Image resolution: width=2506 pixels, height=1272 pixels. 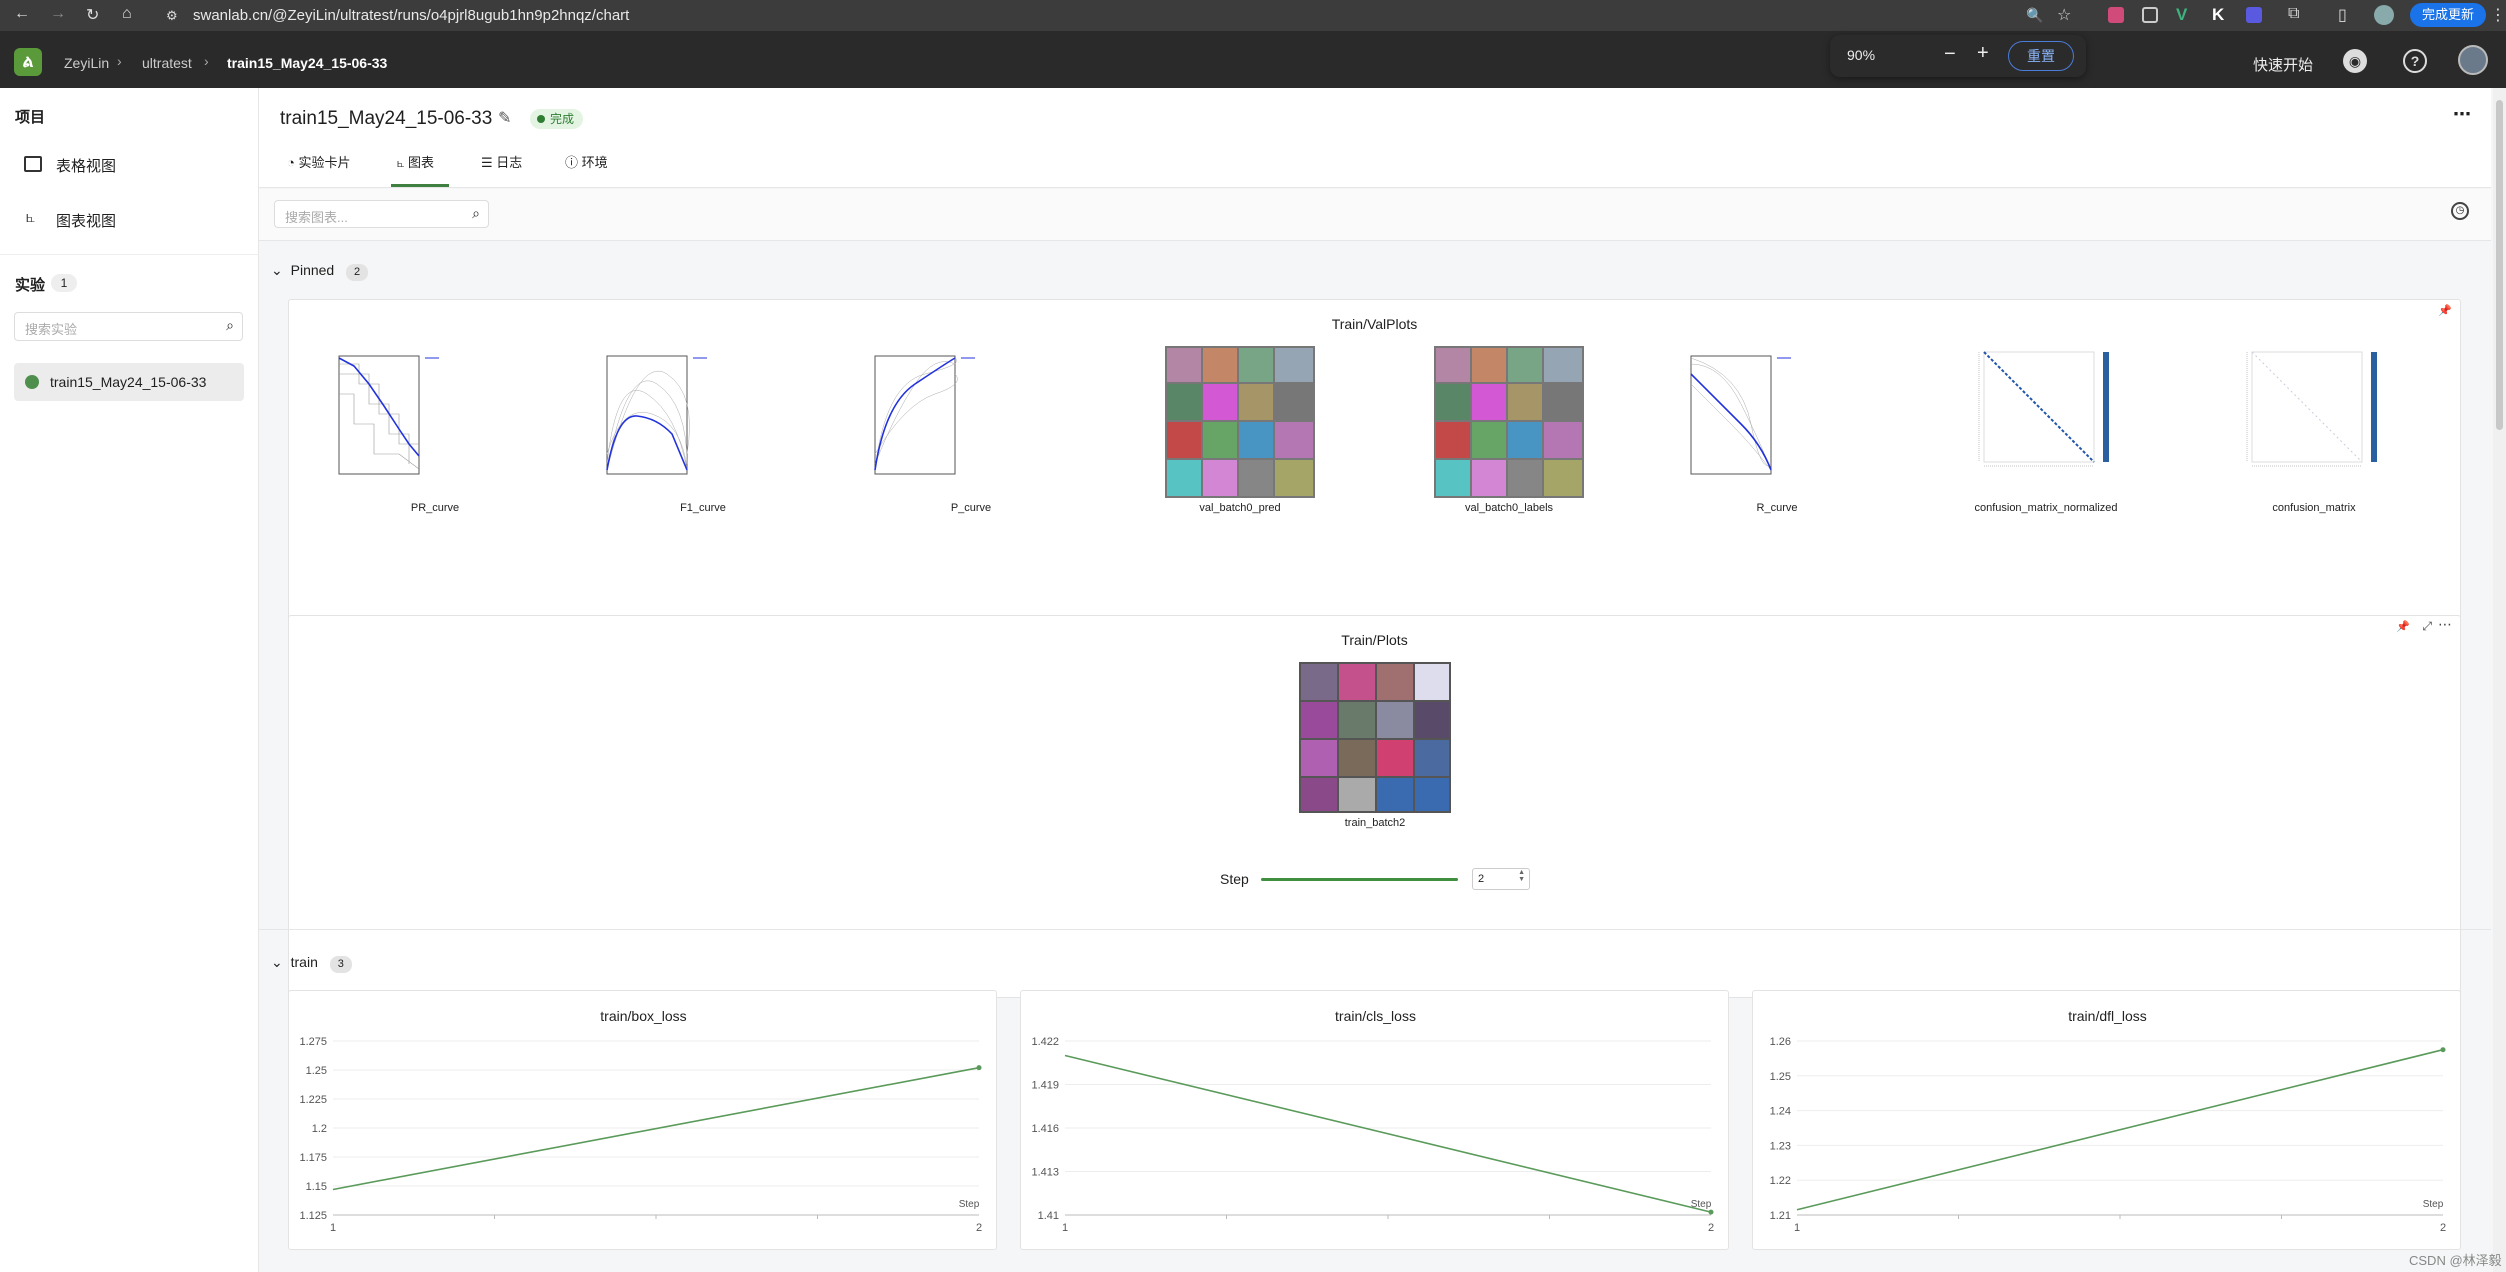 What do you see at coordinates (1240, 508) in the screenshot?
I see `image-caption: val_batch0_pred` at bounding box center [1240, 508].